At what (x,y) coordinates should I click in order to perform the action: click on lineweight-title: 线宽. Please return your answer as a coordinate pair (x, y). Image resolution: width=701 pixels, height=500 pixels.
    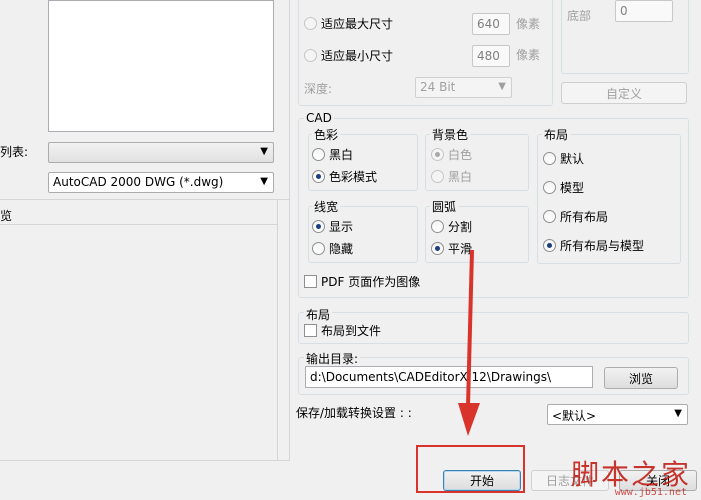
    Looking at the image, I should click on (326, 206).